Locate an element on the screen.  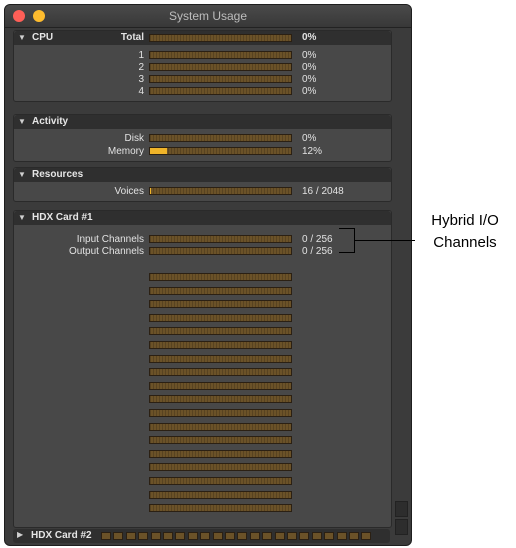
hdx-card-2-header: ▶ HDX Card #2 is located at coordinates (201, 536).